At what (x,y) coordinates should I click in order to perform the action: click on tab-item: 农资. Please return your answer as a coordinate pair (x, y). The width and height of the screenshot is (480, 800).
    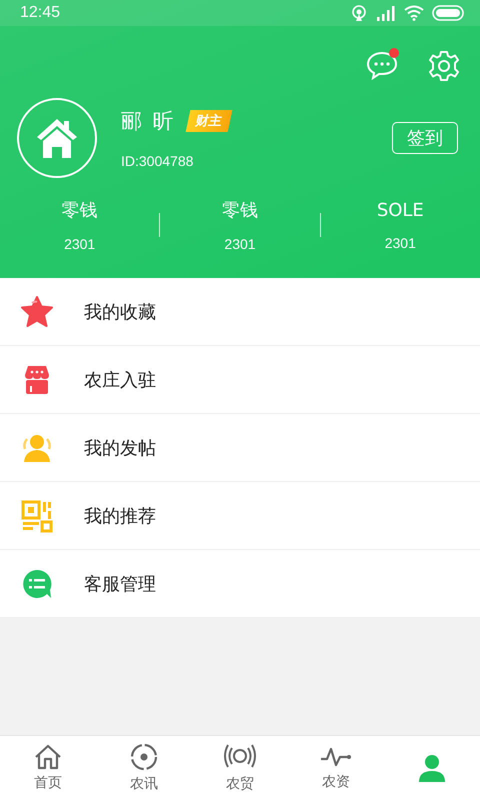
    Looking at the image, I should click on (336, 768).